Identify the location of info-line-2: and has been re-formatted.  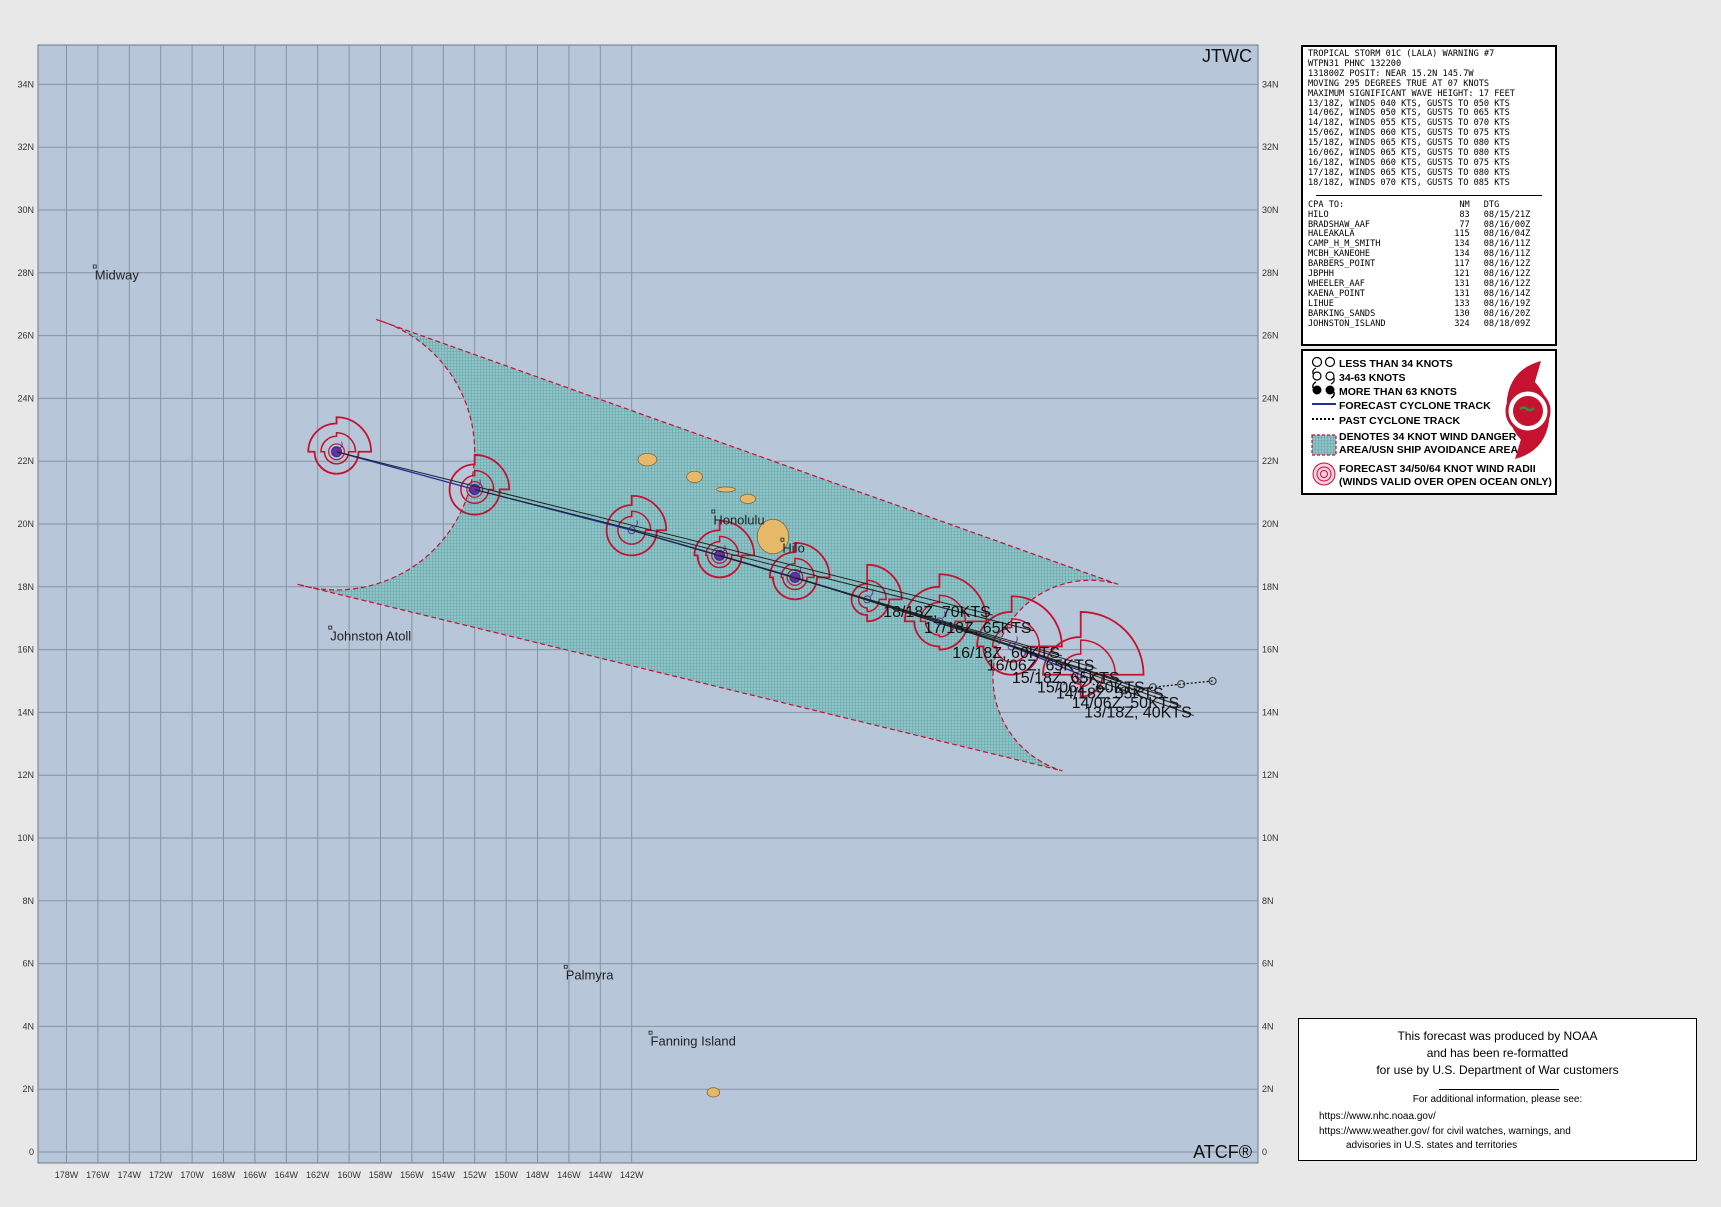
(1497, 1053).